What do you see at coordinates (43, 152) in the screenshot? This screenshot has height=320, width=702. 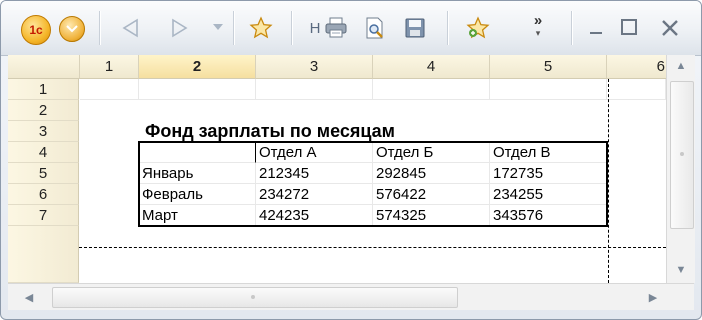 I see `row-header: 4` at bounding box center [43, 152].